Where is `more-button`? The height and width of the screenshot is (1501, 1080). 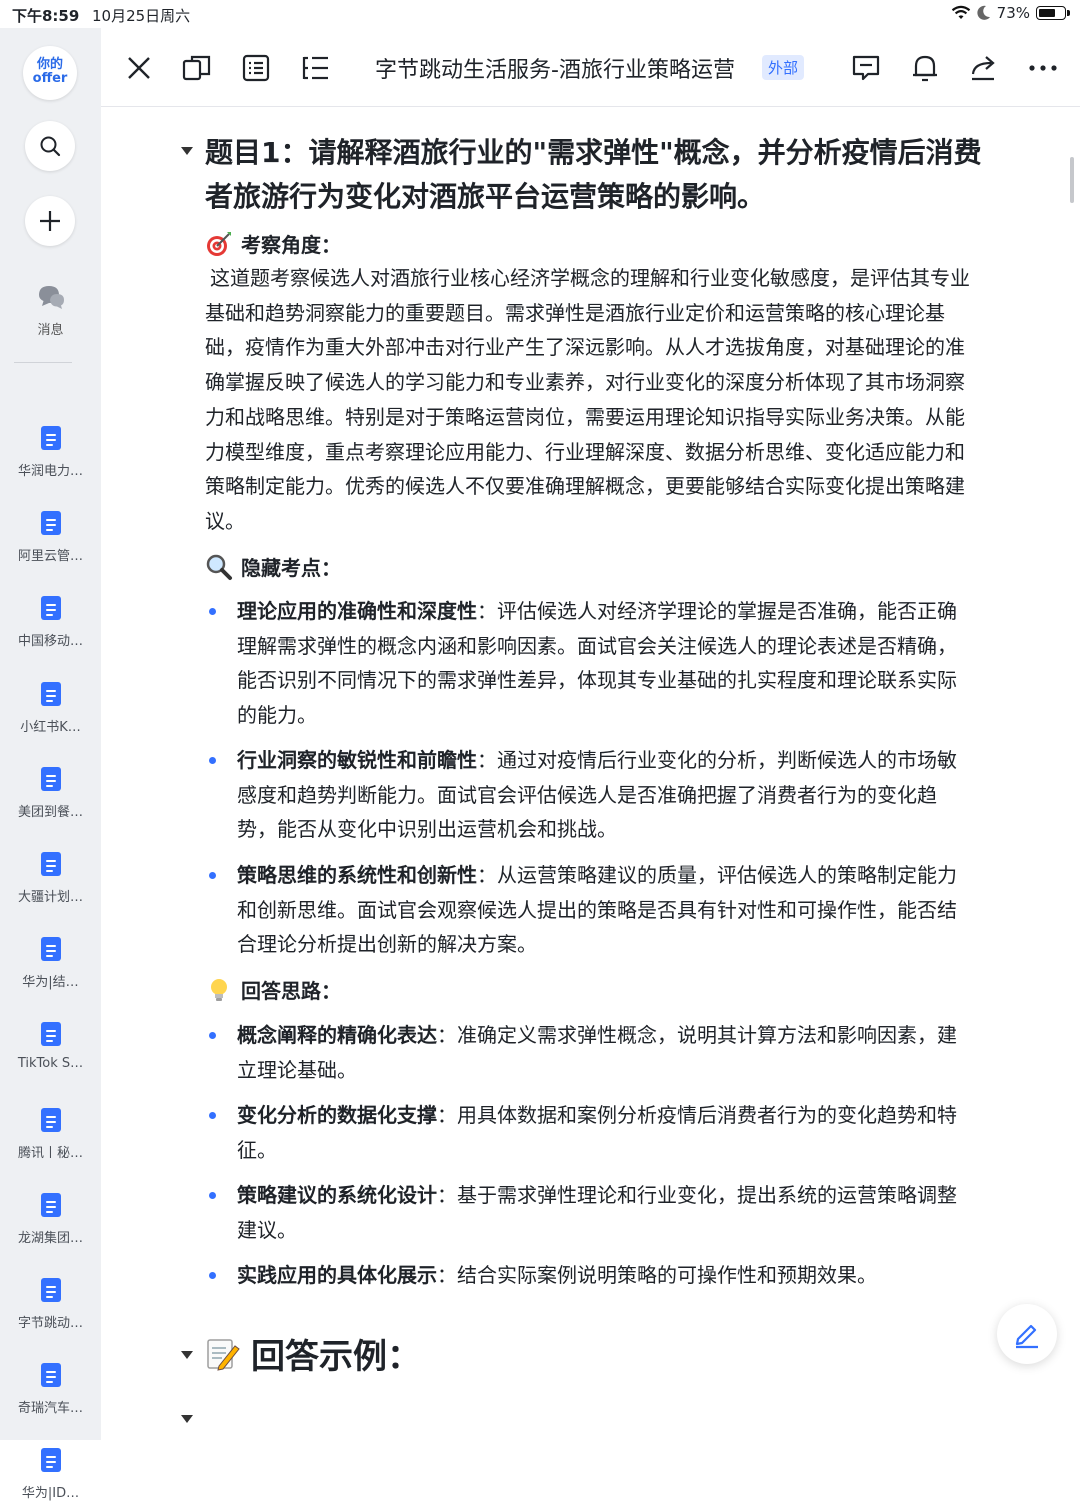 more-button is located at coordinates (1043, 68).